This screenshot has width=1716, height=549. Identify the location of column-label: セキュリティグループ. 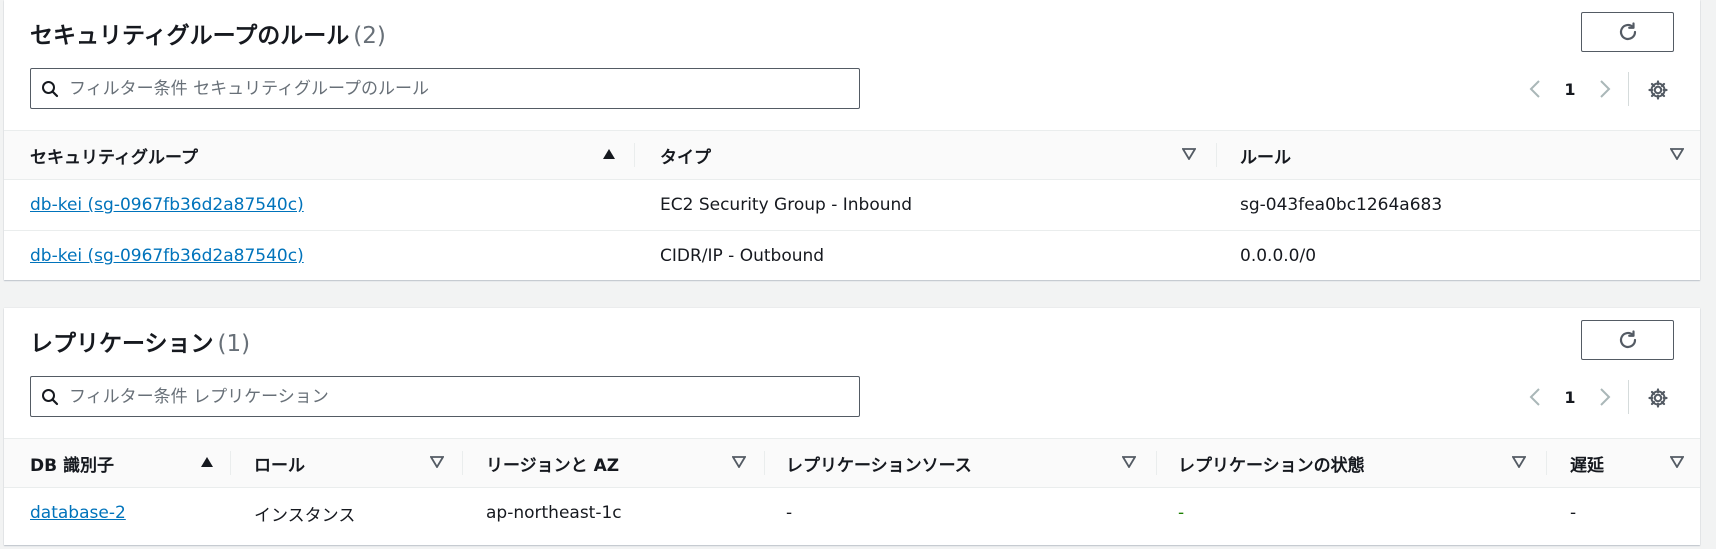
(114, 157).